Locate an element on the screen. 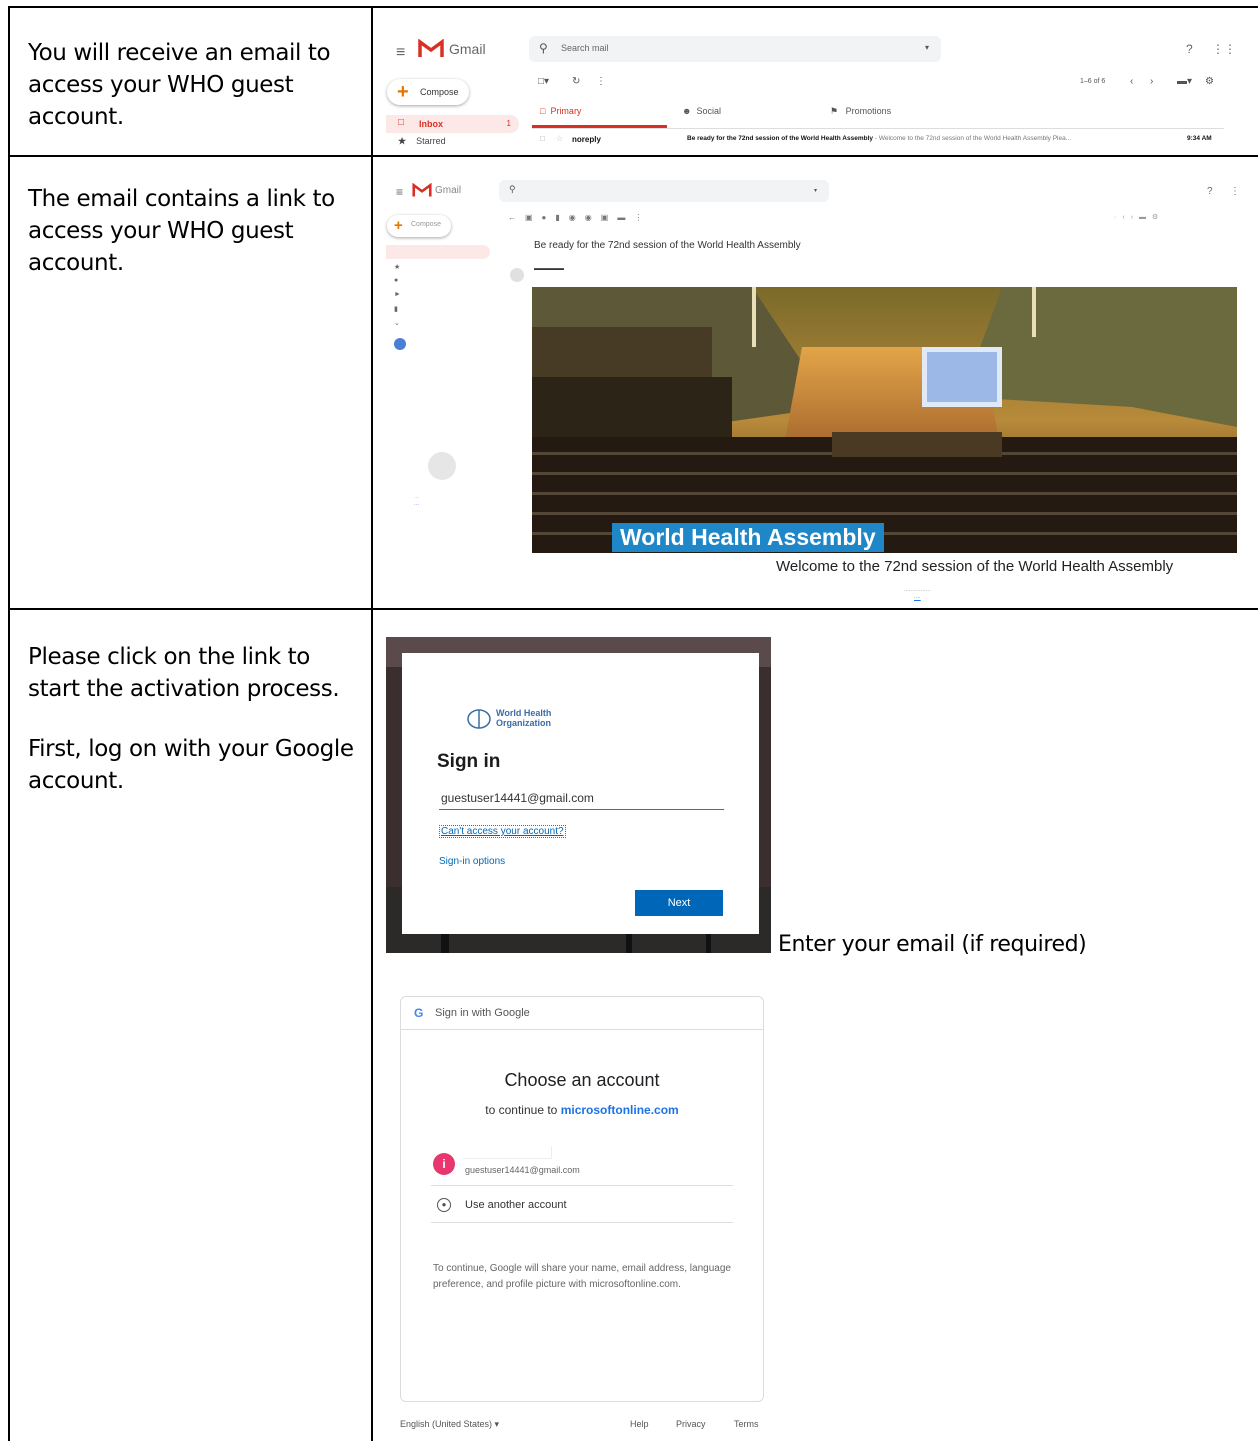 Image resolution: width=1258 pixels, height=1441 pixels. who-name-line2: Organization is located at coordinates (524, 723).